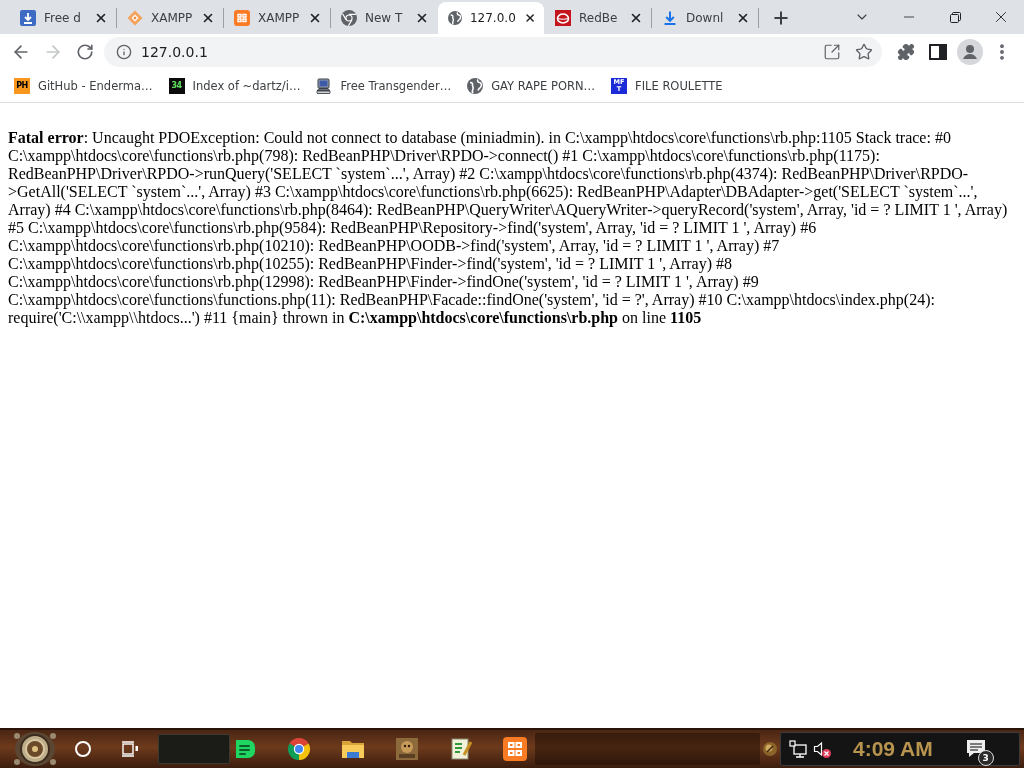  What do you see at coordinates (176, 86) in the screenshot?
I see `favicon-badge: 34` at bounding box center [176, 86].